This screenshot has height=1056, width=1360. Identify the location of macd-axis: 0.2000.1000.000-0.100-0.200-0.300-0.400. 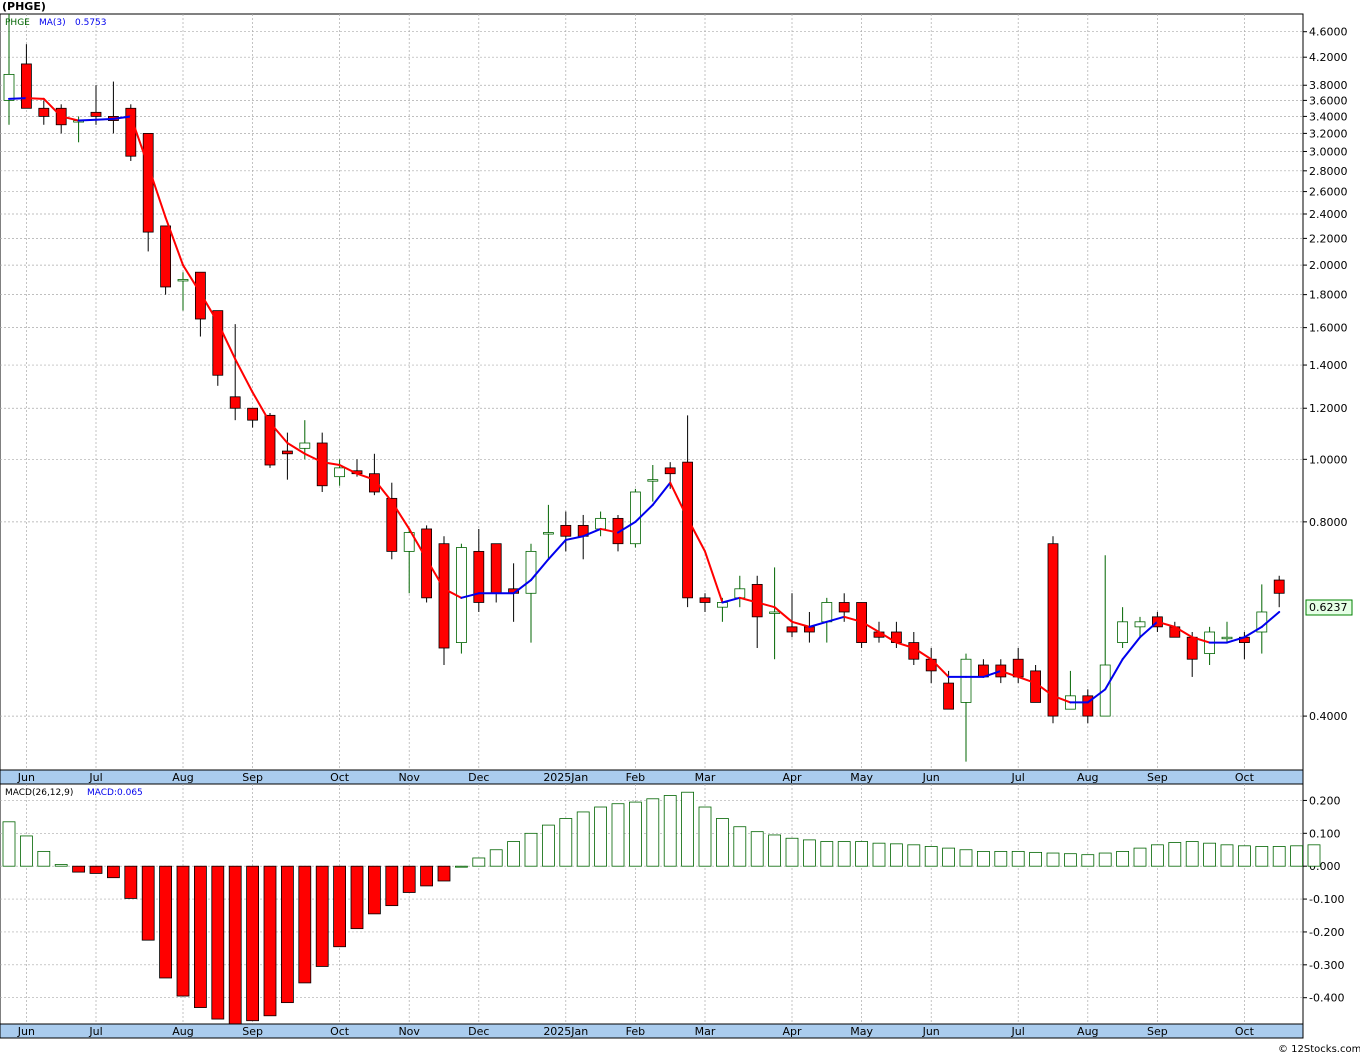
(1323, 899).